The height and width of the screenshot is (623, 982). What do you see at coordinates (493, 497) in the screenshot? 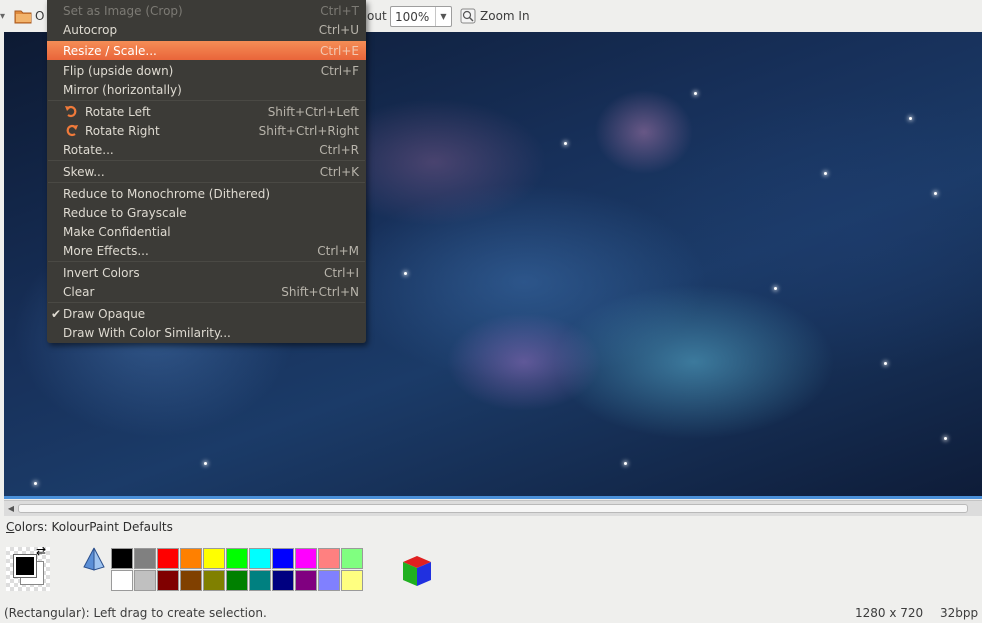
I see `canvas-resize-edge` at bounding box center [493, 497].